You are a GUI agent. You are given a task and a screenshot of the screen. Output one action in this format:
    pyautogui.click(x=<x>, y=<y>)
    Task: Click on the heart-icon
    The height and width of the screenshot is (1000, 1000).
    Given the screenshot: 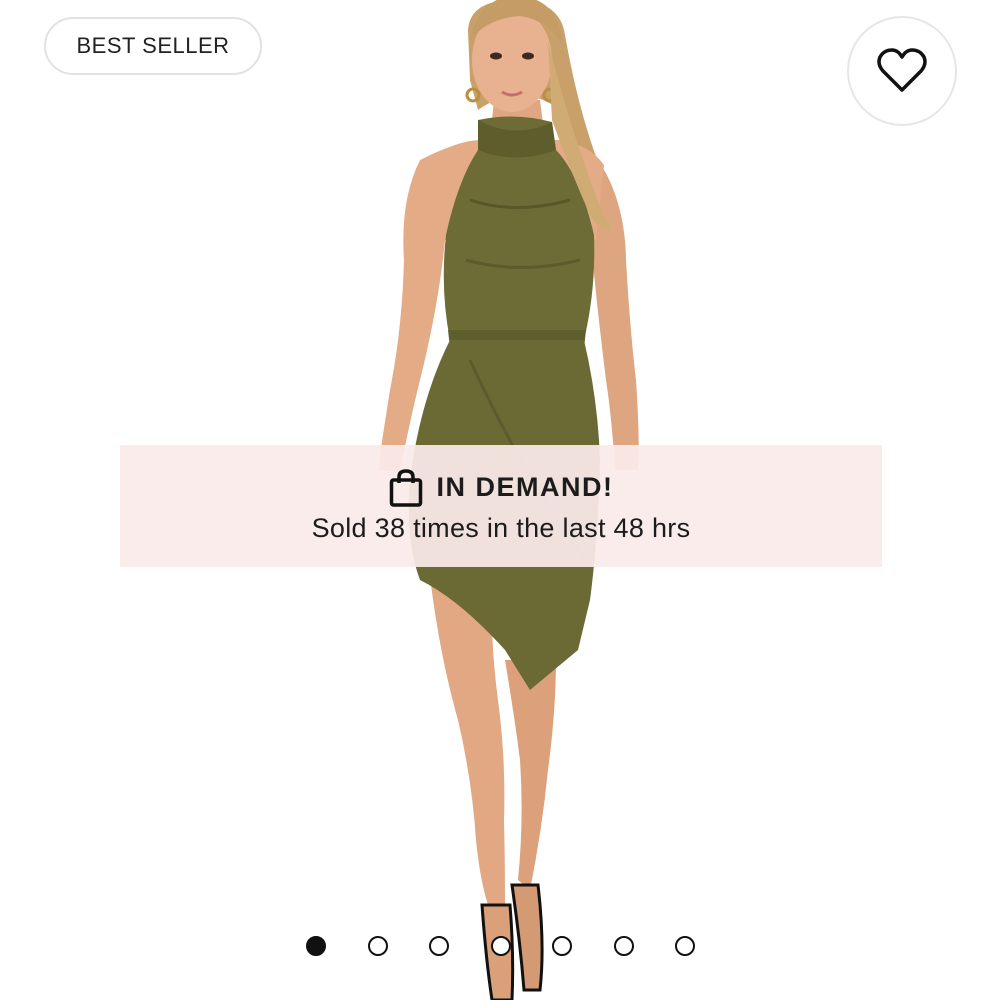 What is the action you would take?
    pyautogui.click(x=902, y=70)
    